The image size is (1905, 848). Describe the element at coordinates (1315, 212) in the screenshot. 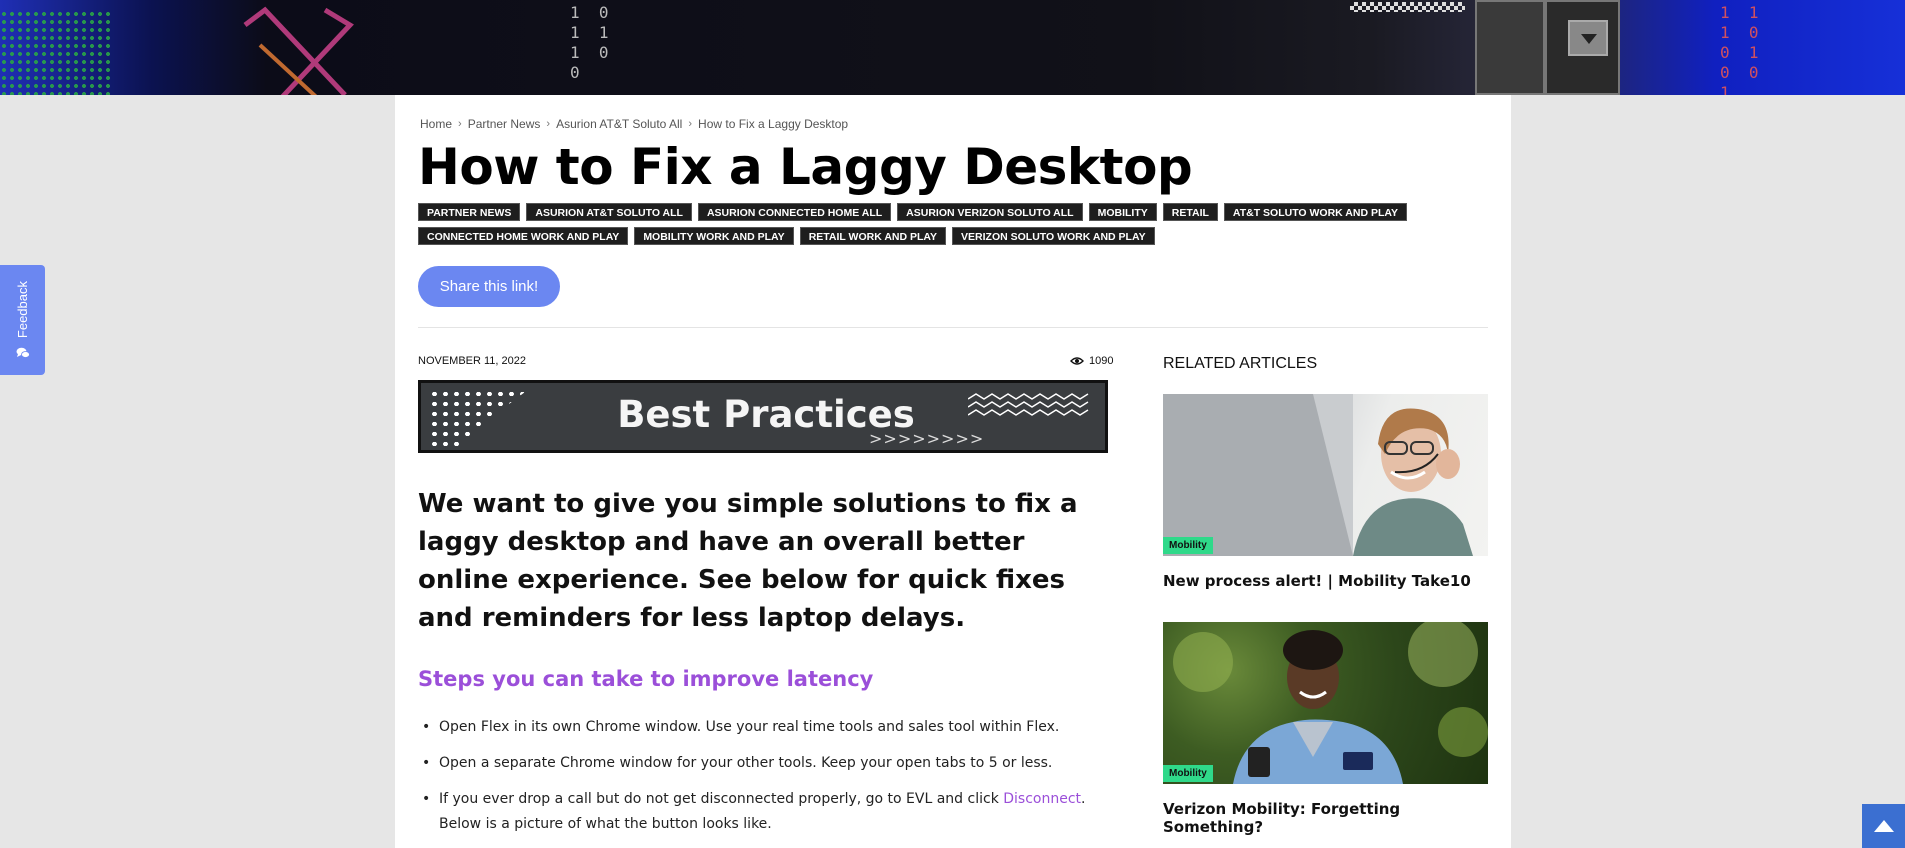

I see `tag: AT&T SOLUTO WORK AND PLAY` at that location.